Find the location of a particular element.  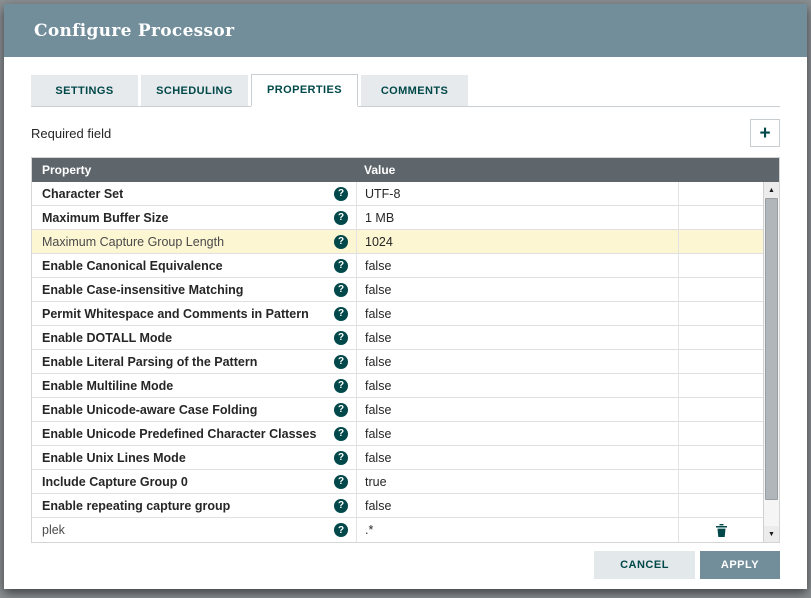

table-row: Enable Canonical Equivalence ? false is located at coordinates (397, 266).